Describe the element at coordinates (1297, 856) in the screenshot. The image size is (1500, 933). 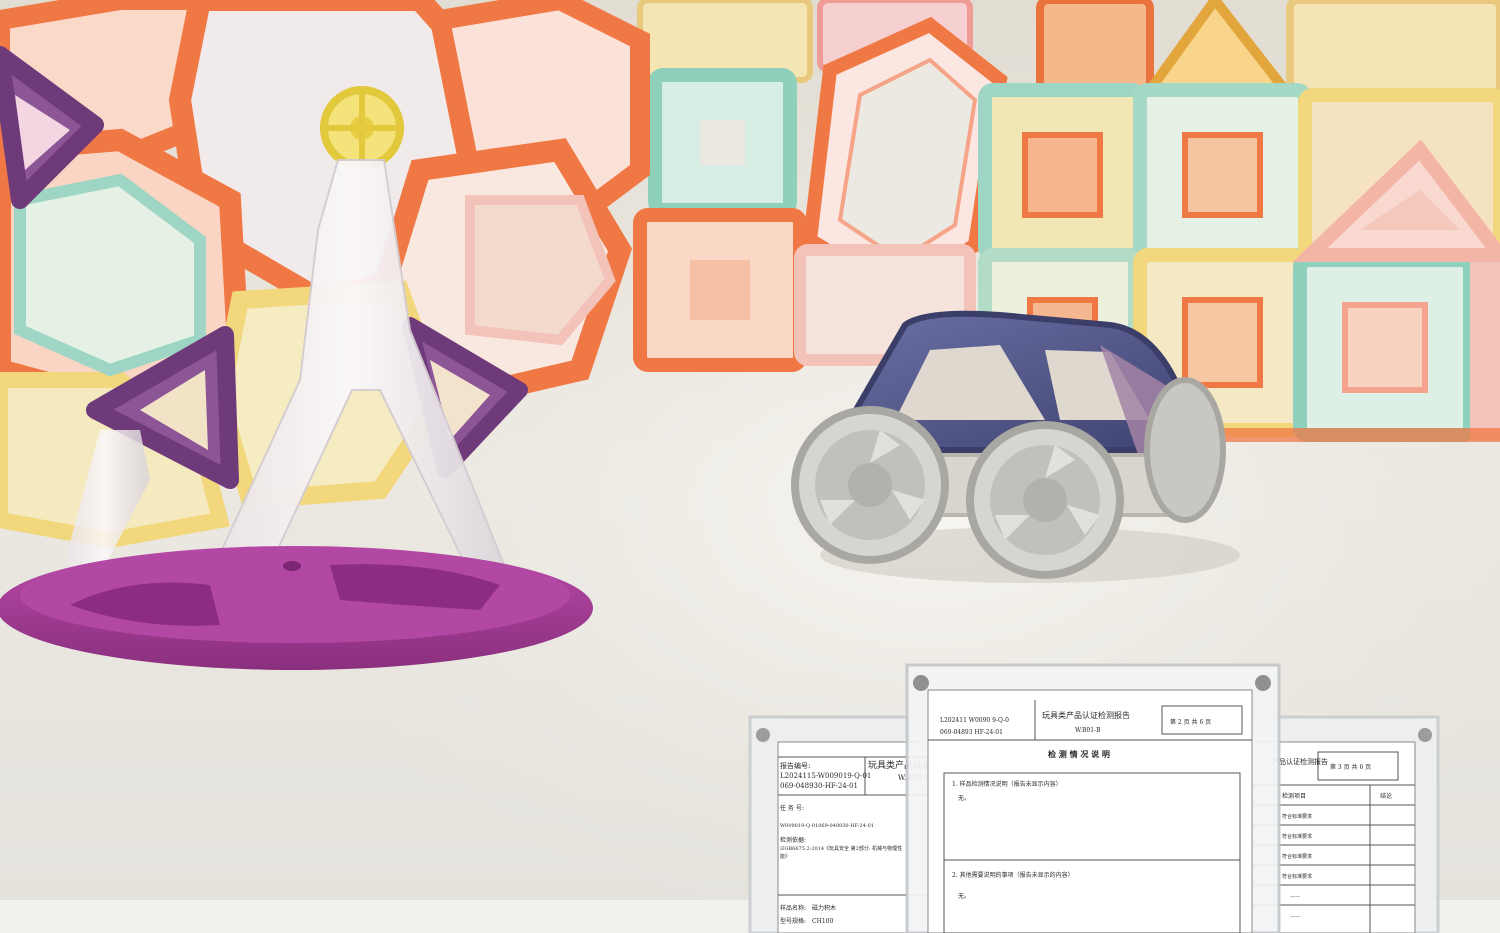
I see `right-row-2: 符合标准要求` at that location.